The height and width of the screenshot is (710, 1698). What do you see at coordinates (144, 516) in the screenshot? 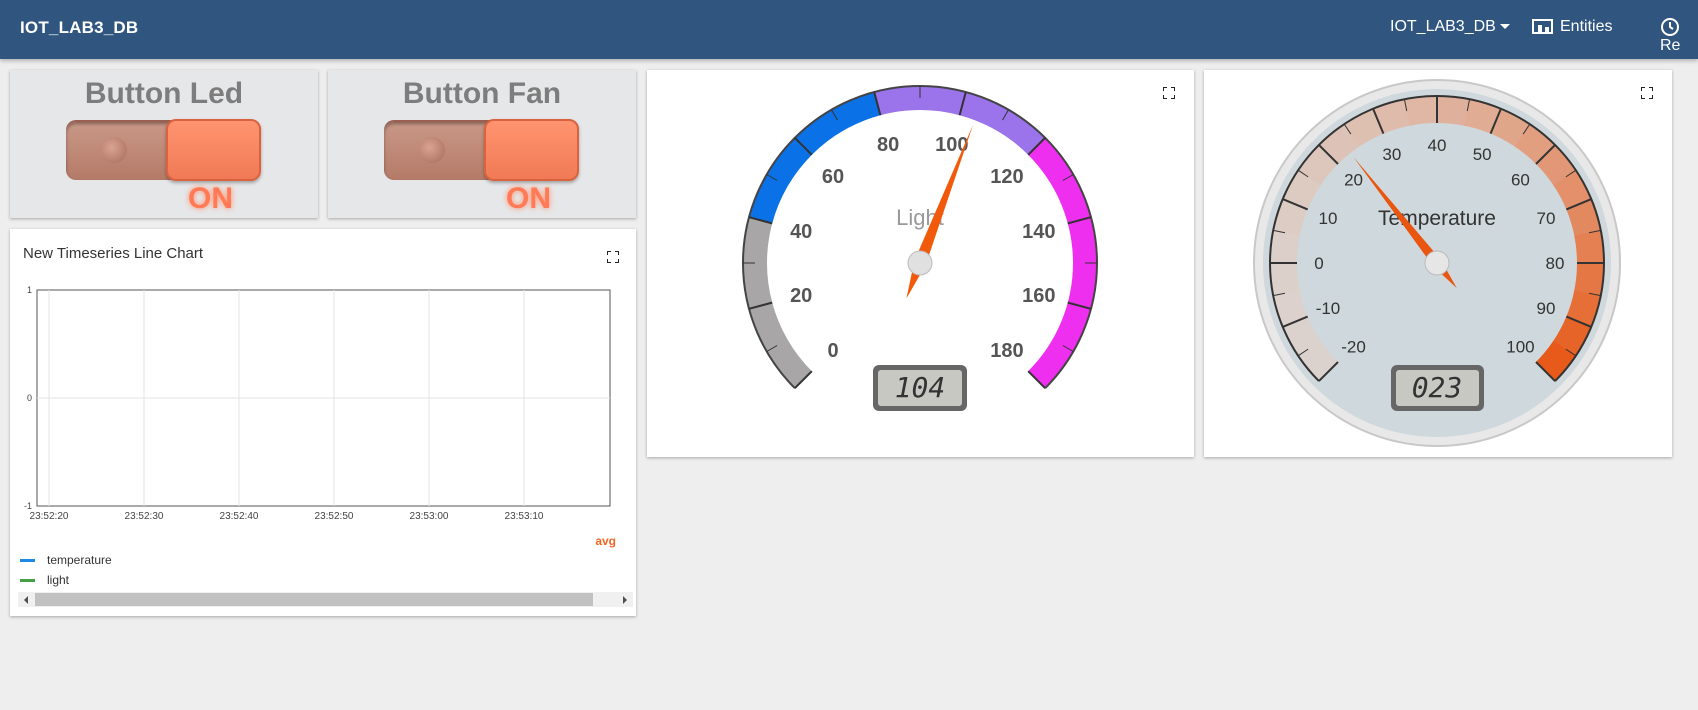
I see `x-tick-label: 23:52:30` at bounding box center [144, 516].